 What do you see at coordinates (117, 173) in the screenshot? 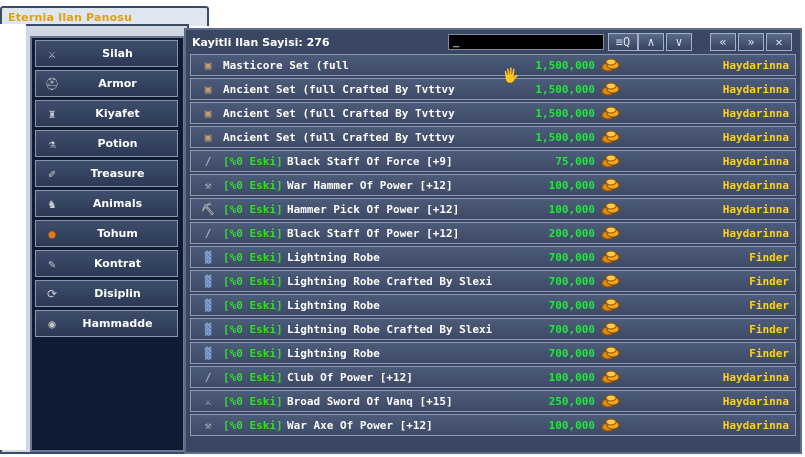
I see `sidebar-item-label: Treasure` at bounding box center [117, 173].